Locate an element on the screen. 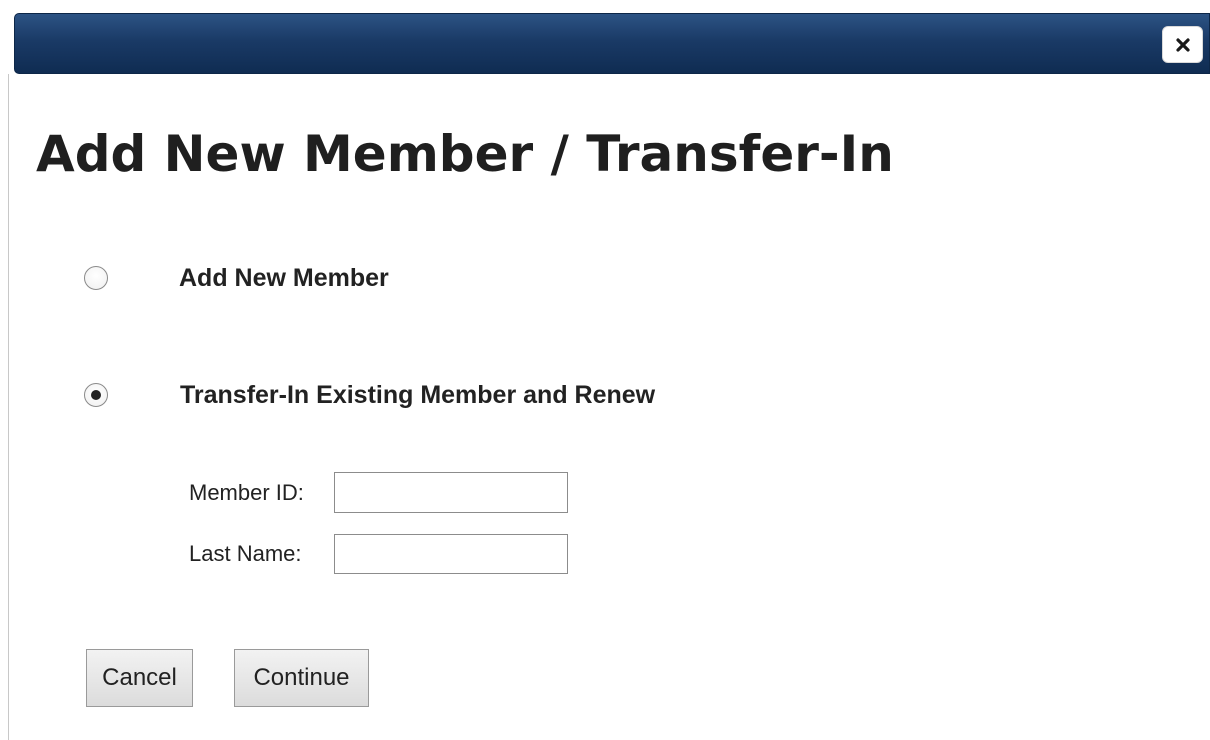  dialog-titlebar is located at coordinates (612, 43).